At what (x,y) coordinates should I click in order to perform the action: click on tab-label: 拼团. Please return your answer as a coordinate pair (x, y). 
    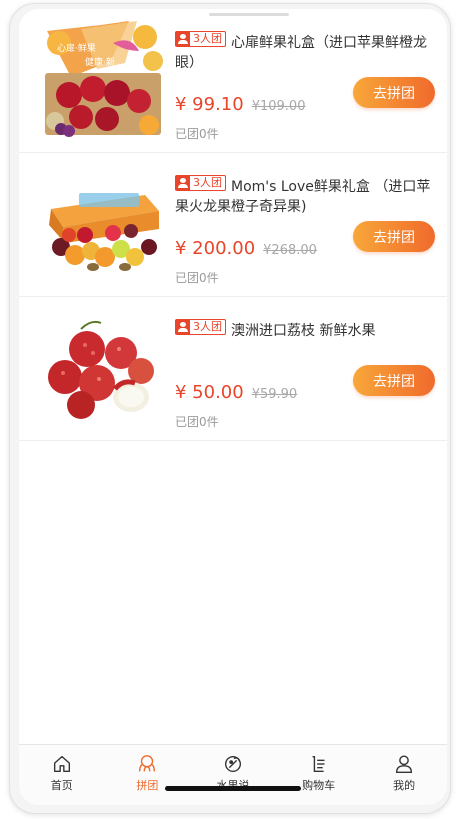
    Looking at the image, I should click on (147, 785).